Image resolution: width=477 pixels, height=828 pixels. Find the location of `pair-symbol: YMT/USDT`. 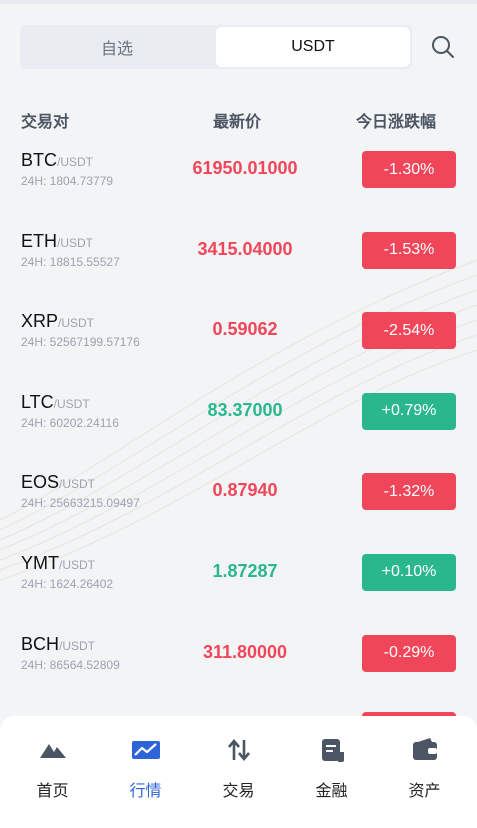

pair-symbol: YMT/USDT is located at coordinates (58, 562).